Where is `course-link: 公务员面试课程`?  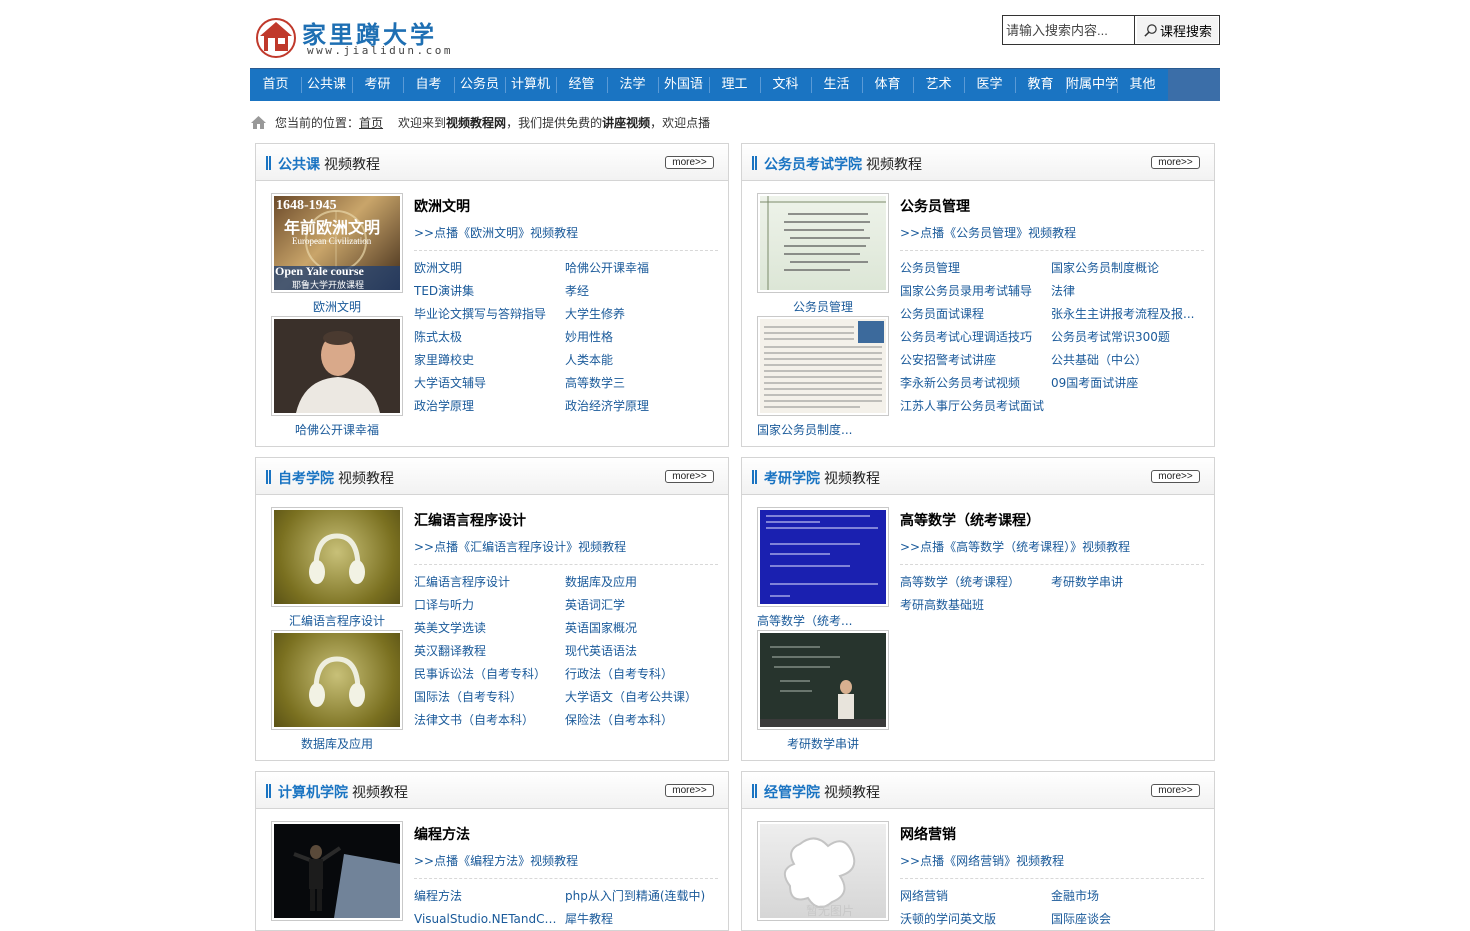 course-link: 公务员面试课程 is located at coordinates (975, 314).